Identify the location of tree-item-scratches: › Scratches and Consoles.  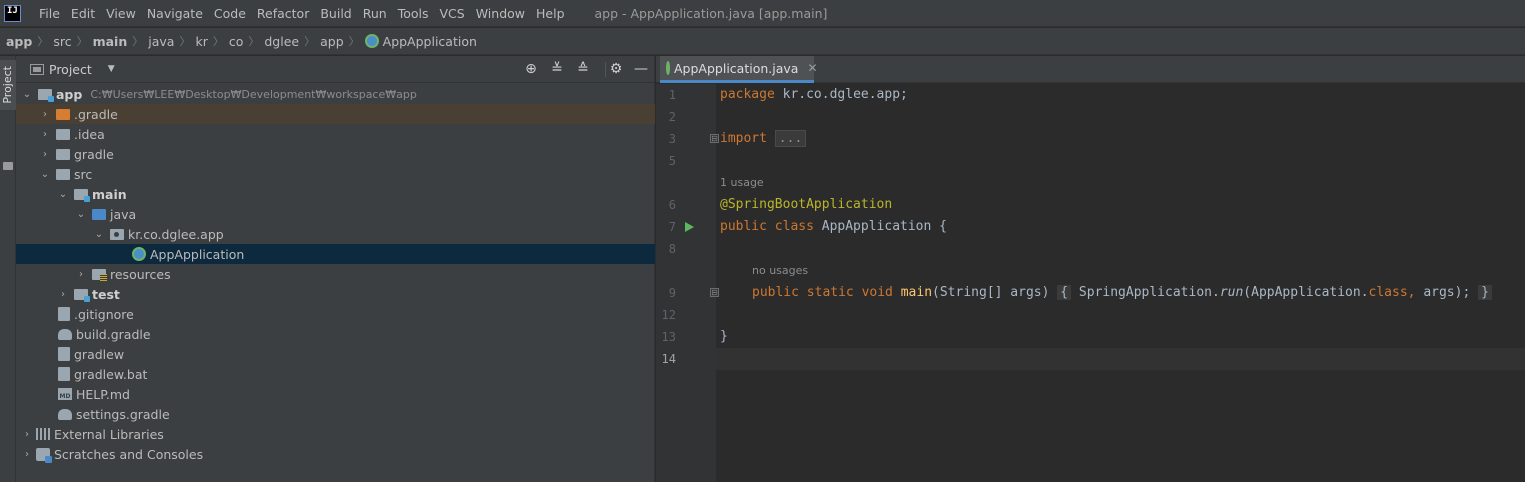
(335, 454).